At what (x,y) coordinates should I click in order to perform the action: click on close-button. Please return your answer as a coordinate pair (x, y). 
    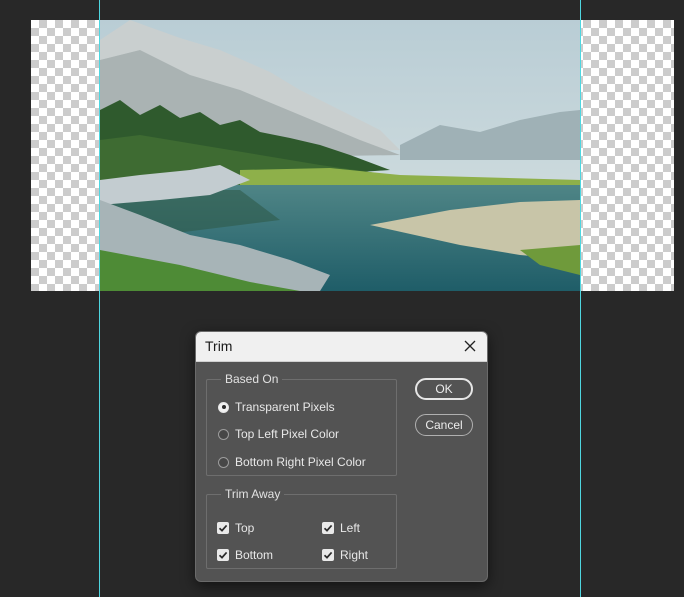
    Looking at the image, I should click on (470, 346).